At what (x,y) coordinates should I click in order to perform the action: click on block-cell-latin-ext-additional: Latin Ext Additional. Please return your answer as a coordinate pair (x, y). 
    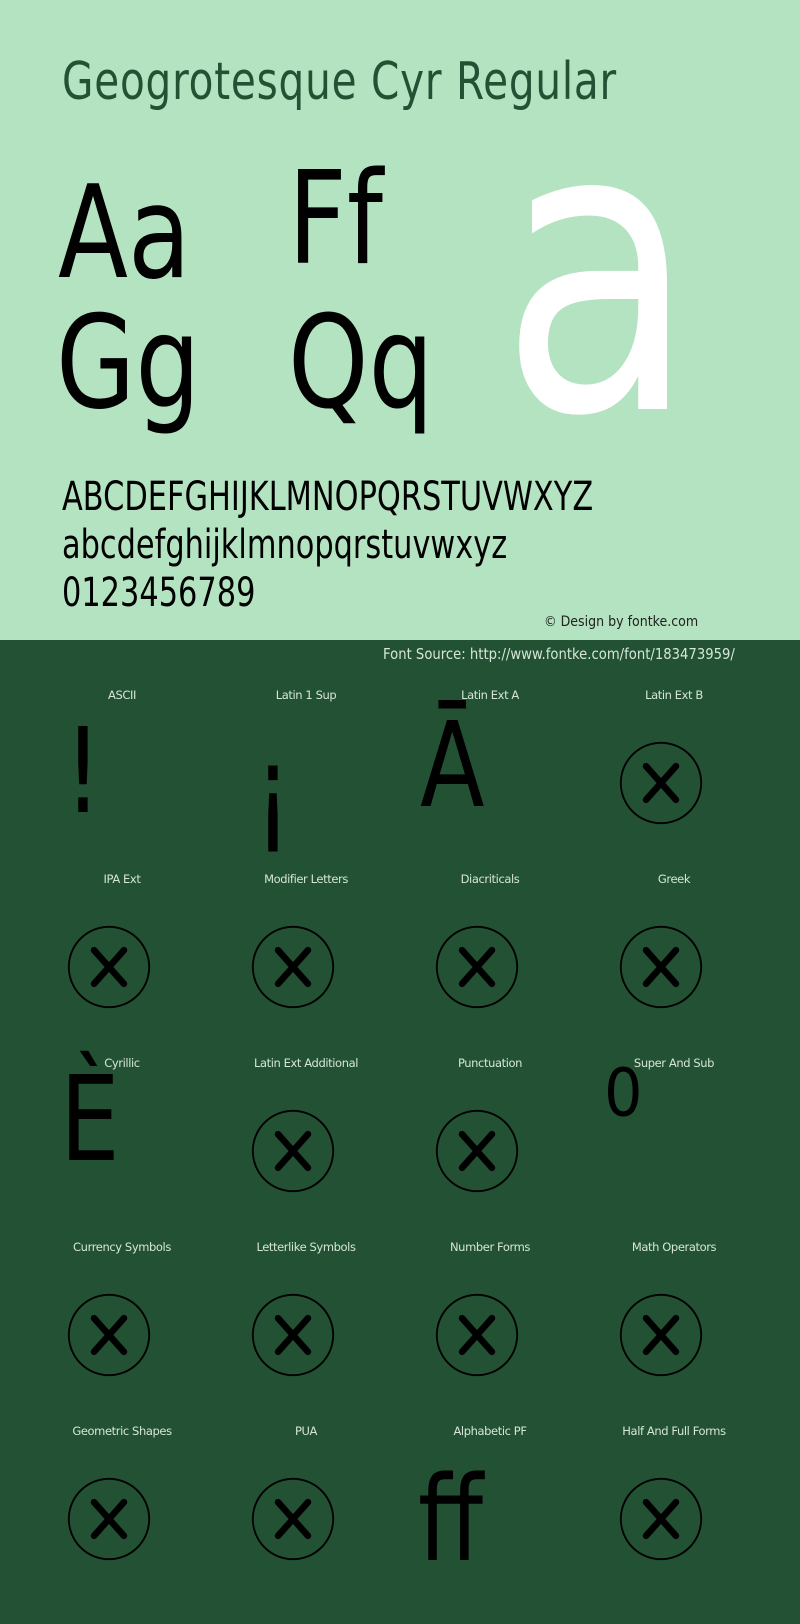
    Looking at the image, I should click on (306, 1140).